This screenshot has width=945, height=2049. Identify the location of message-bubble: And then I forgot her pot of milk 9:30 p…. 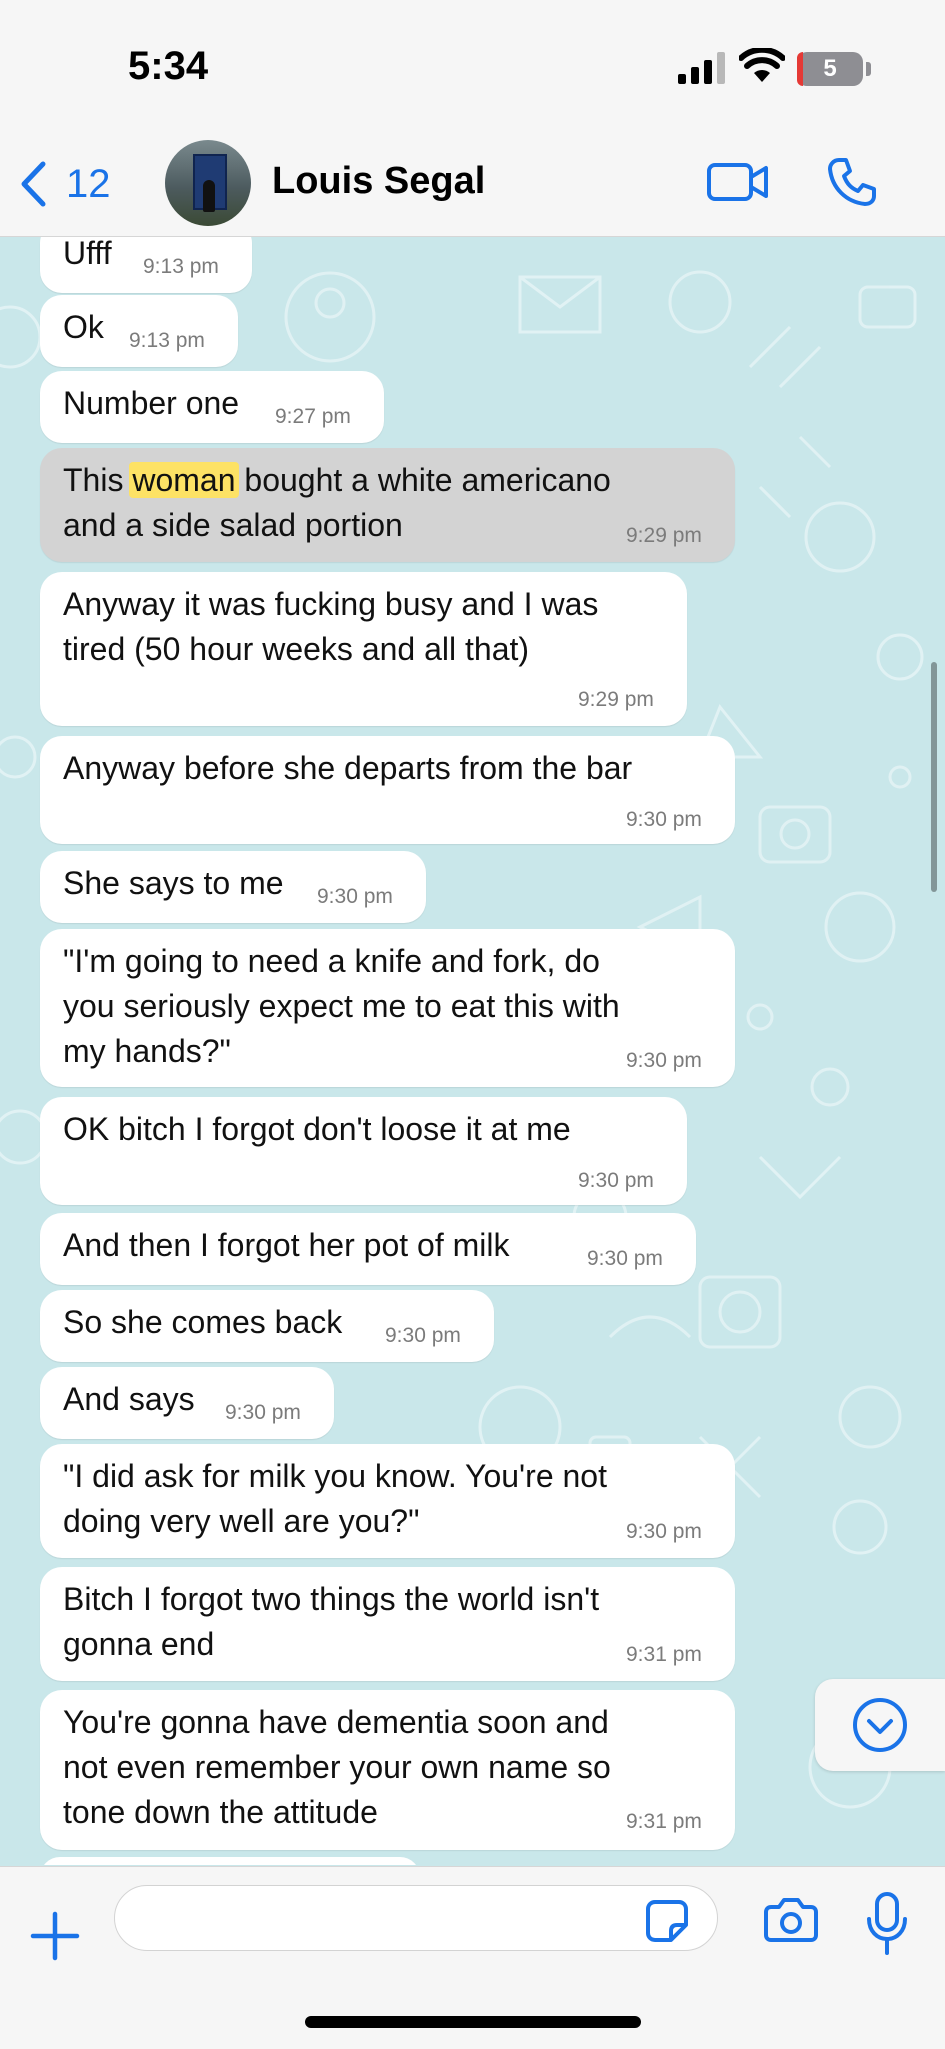
(368, 1249).